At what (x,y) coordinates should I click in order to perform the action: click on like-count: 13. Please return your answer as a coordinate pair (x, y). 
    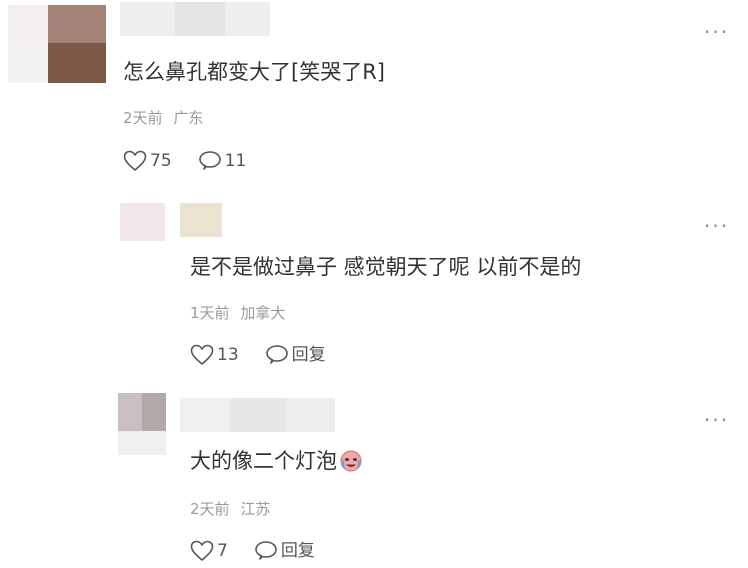
    Looking at the image, I should click on (228, 355).